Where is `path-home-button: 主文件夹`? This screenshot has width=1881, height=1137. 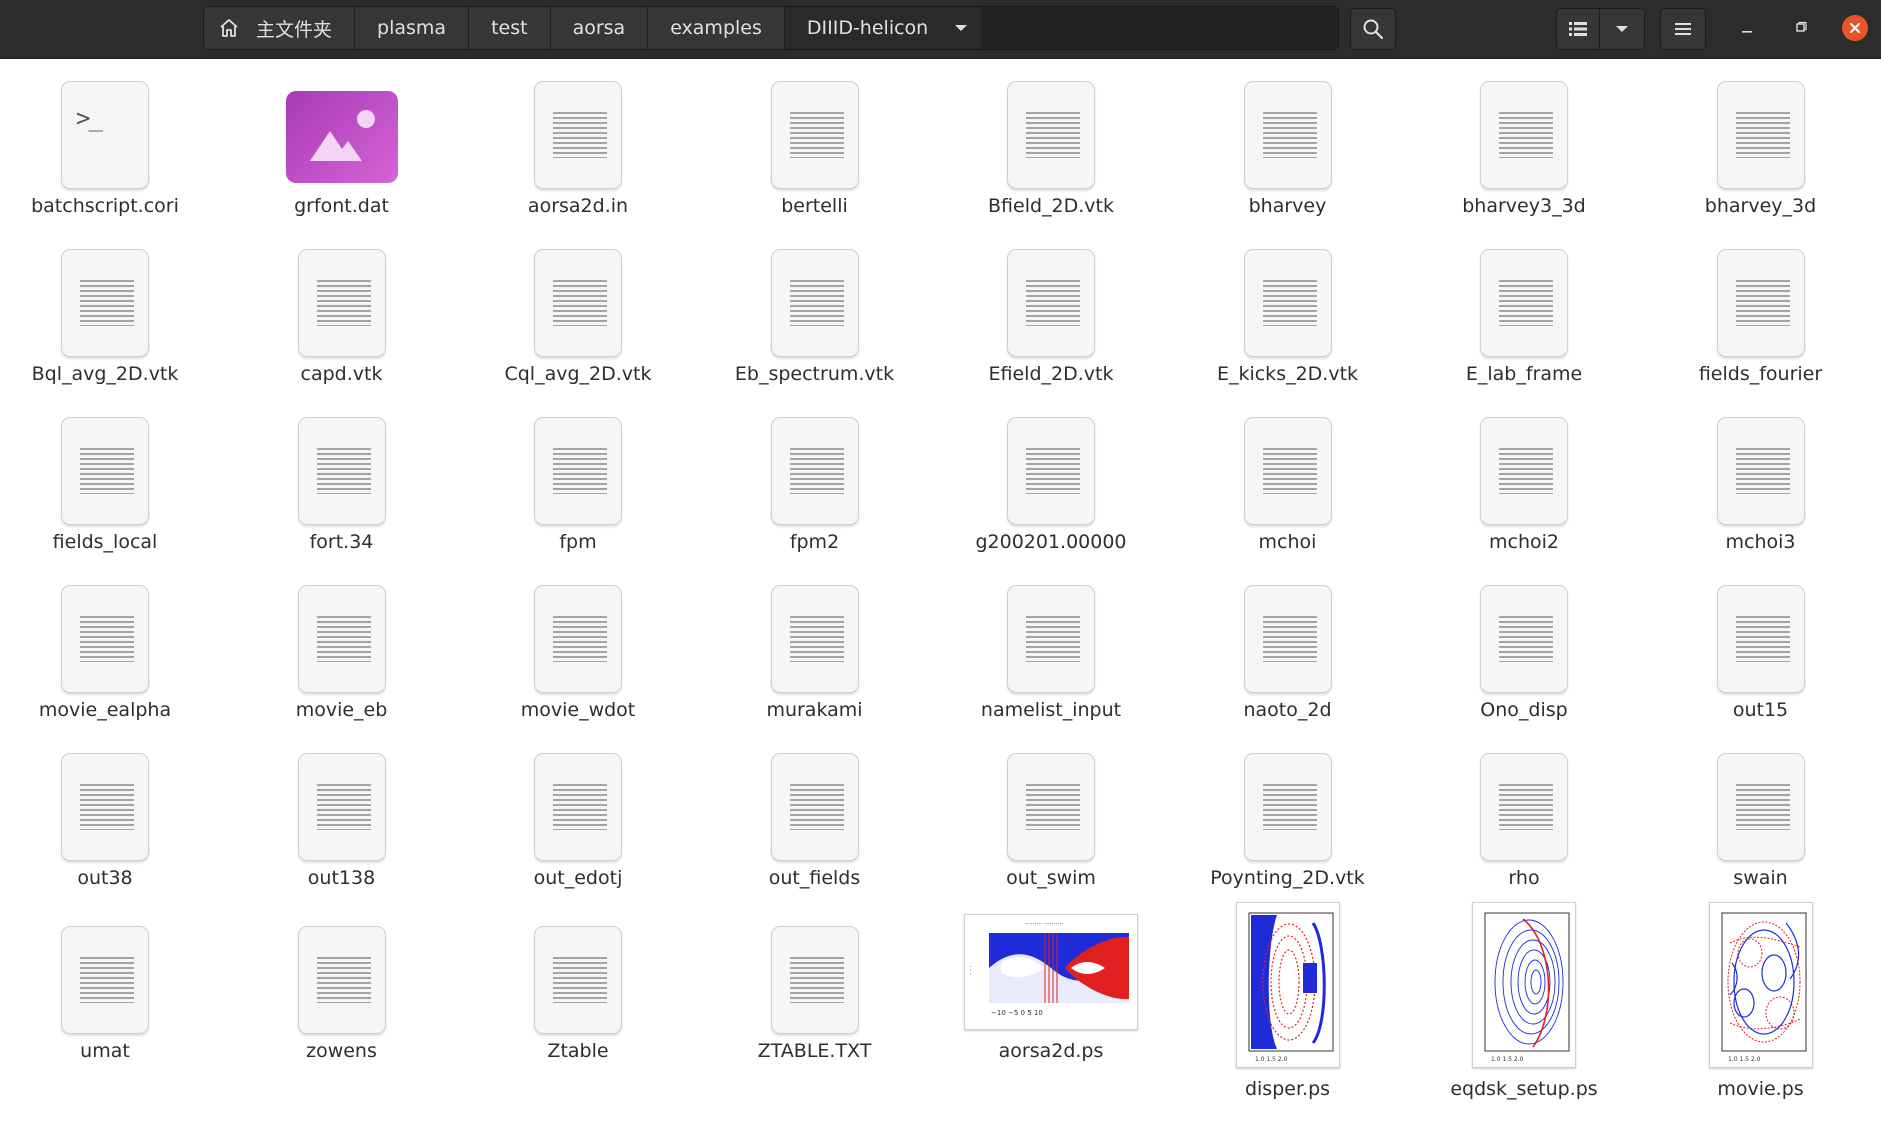 path-home-button: 主文件夹 is located at coordinates (280, 28).